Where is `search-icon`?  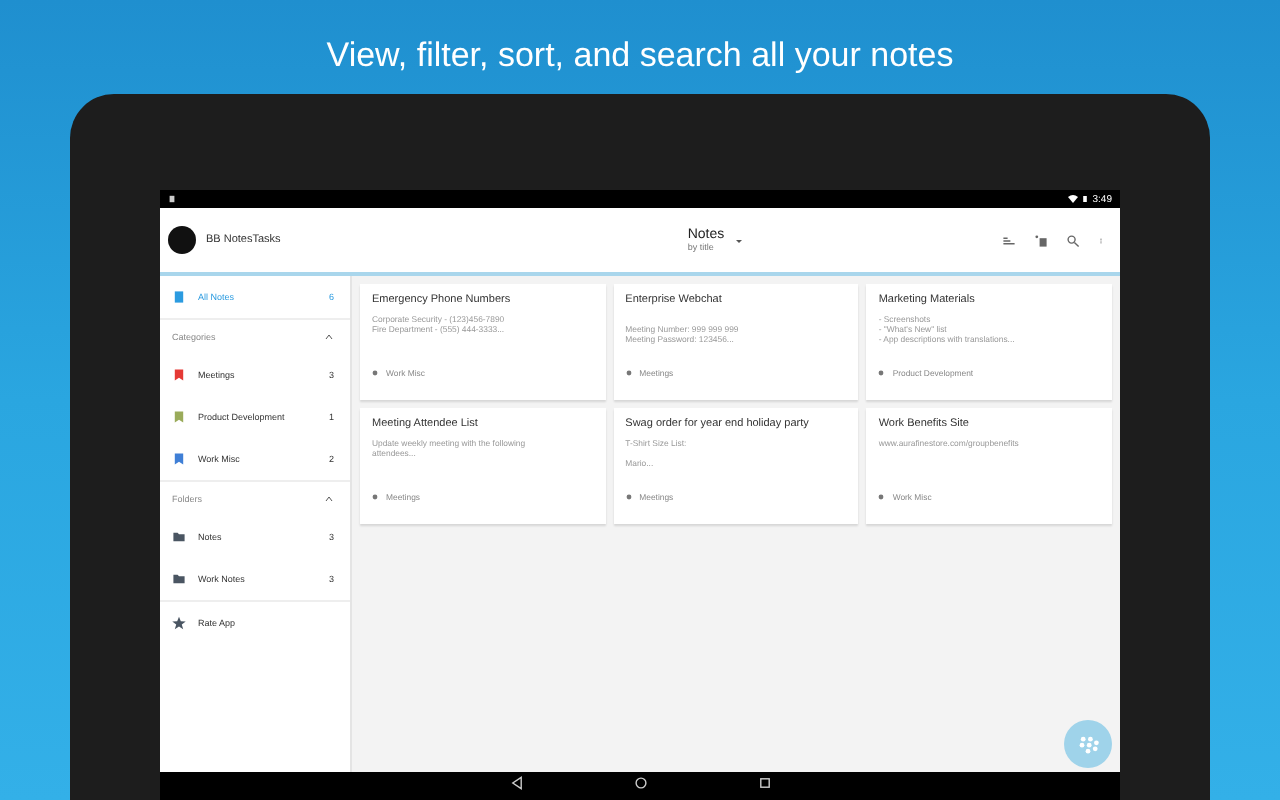 search-icon is located at coordinates (1073, 240).